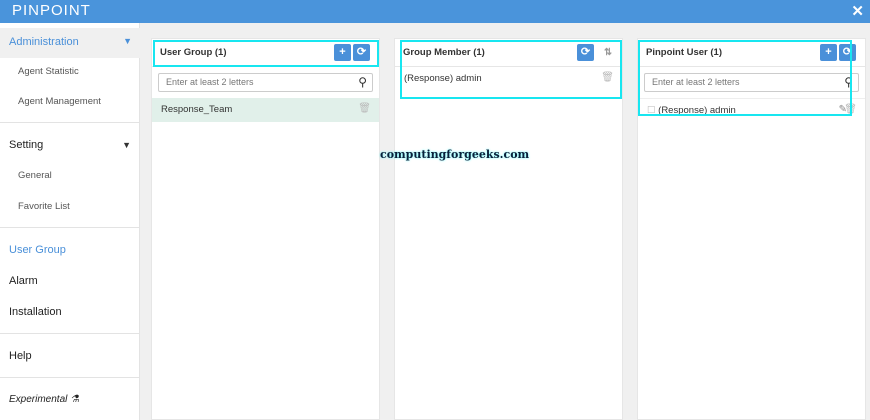 This screenshot has height=420, width=870. What do you see at coordinates (37, 250) in the screenshot?
I see `sidebar-item-user-group: User Group` at bounding box center [37, 250].